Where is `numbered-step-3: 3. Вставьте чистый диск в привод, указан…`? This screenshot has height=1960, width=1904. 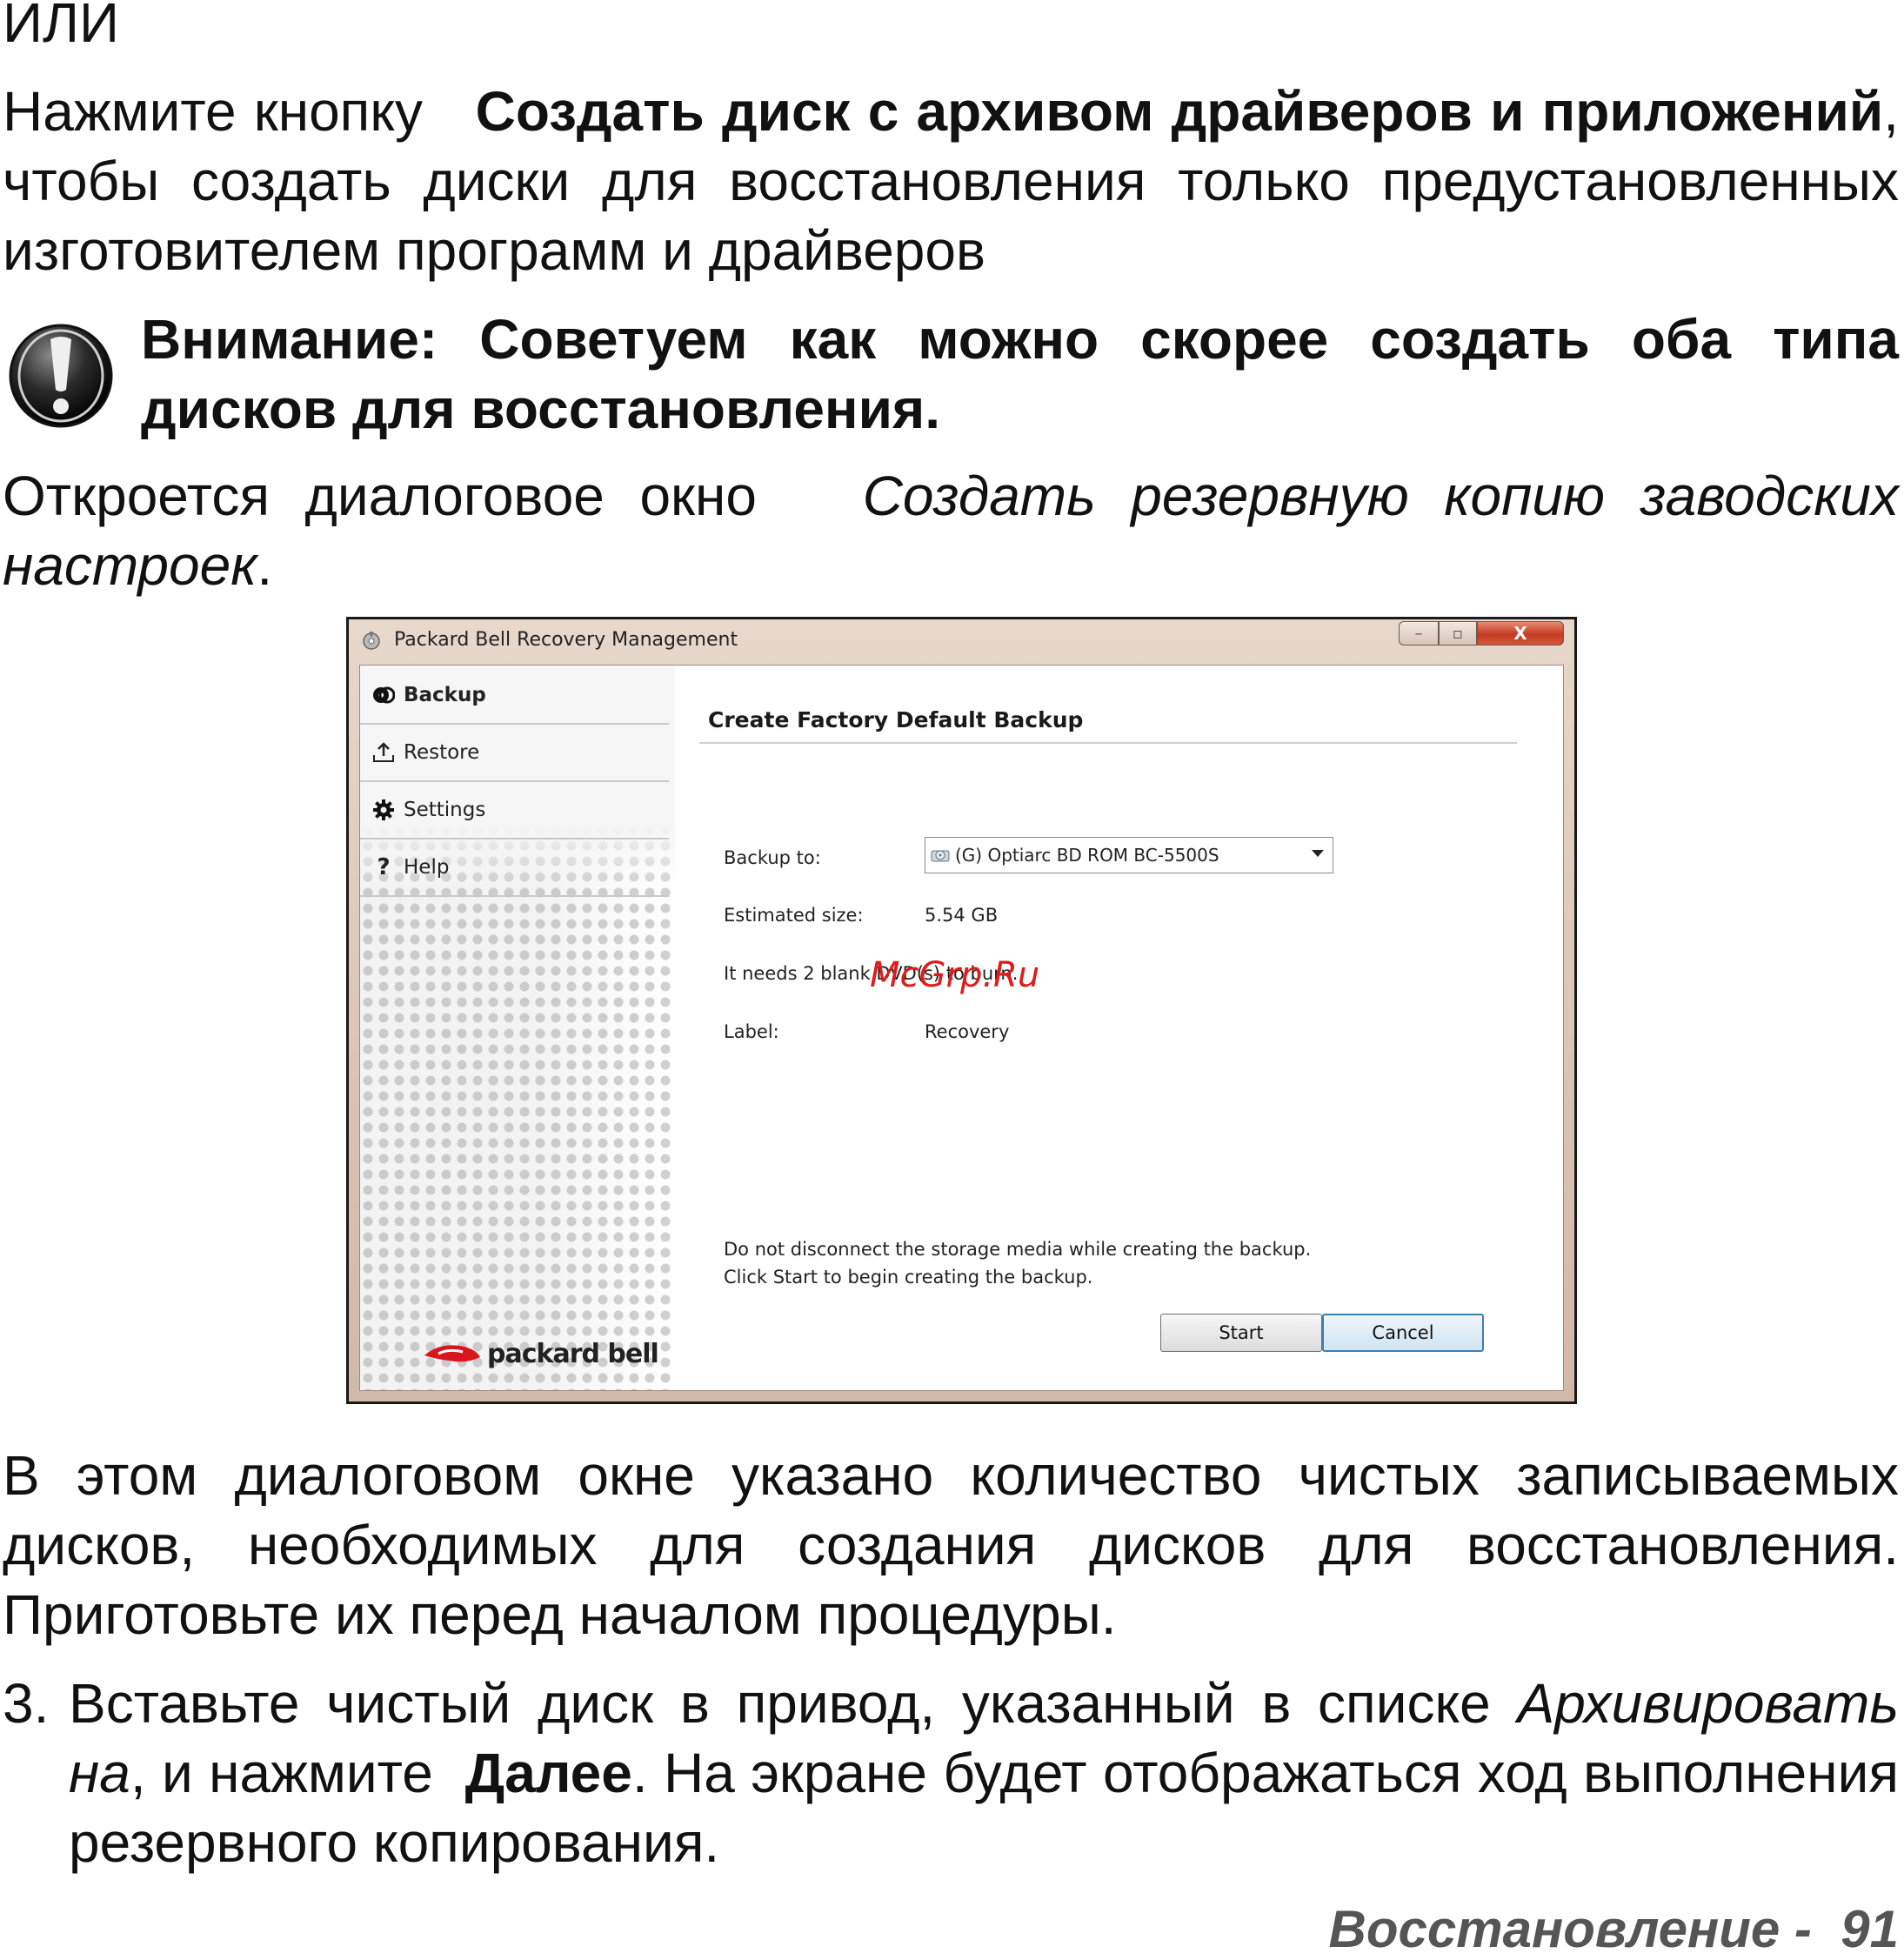 numbered-step-3: 3. Вставьте чистый диск в привод, указан… is located at coordinates (951, 1773).